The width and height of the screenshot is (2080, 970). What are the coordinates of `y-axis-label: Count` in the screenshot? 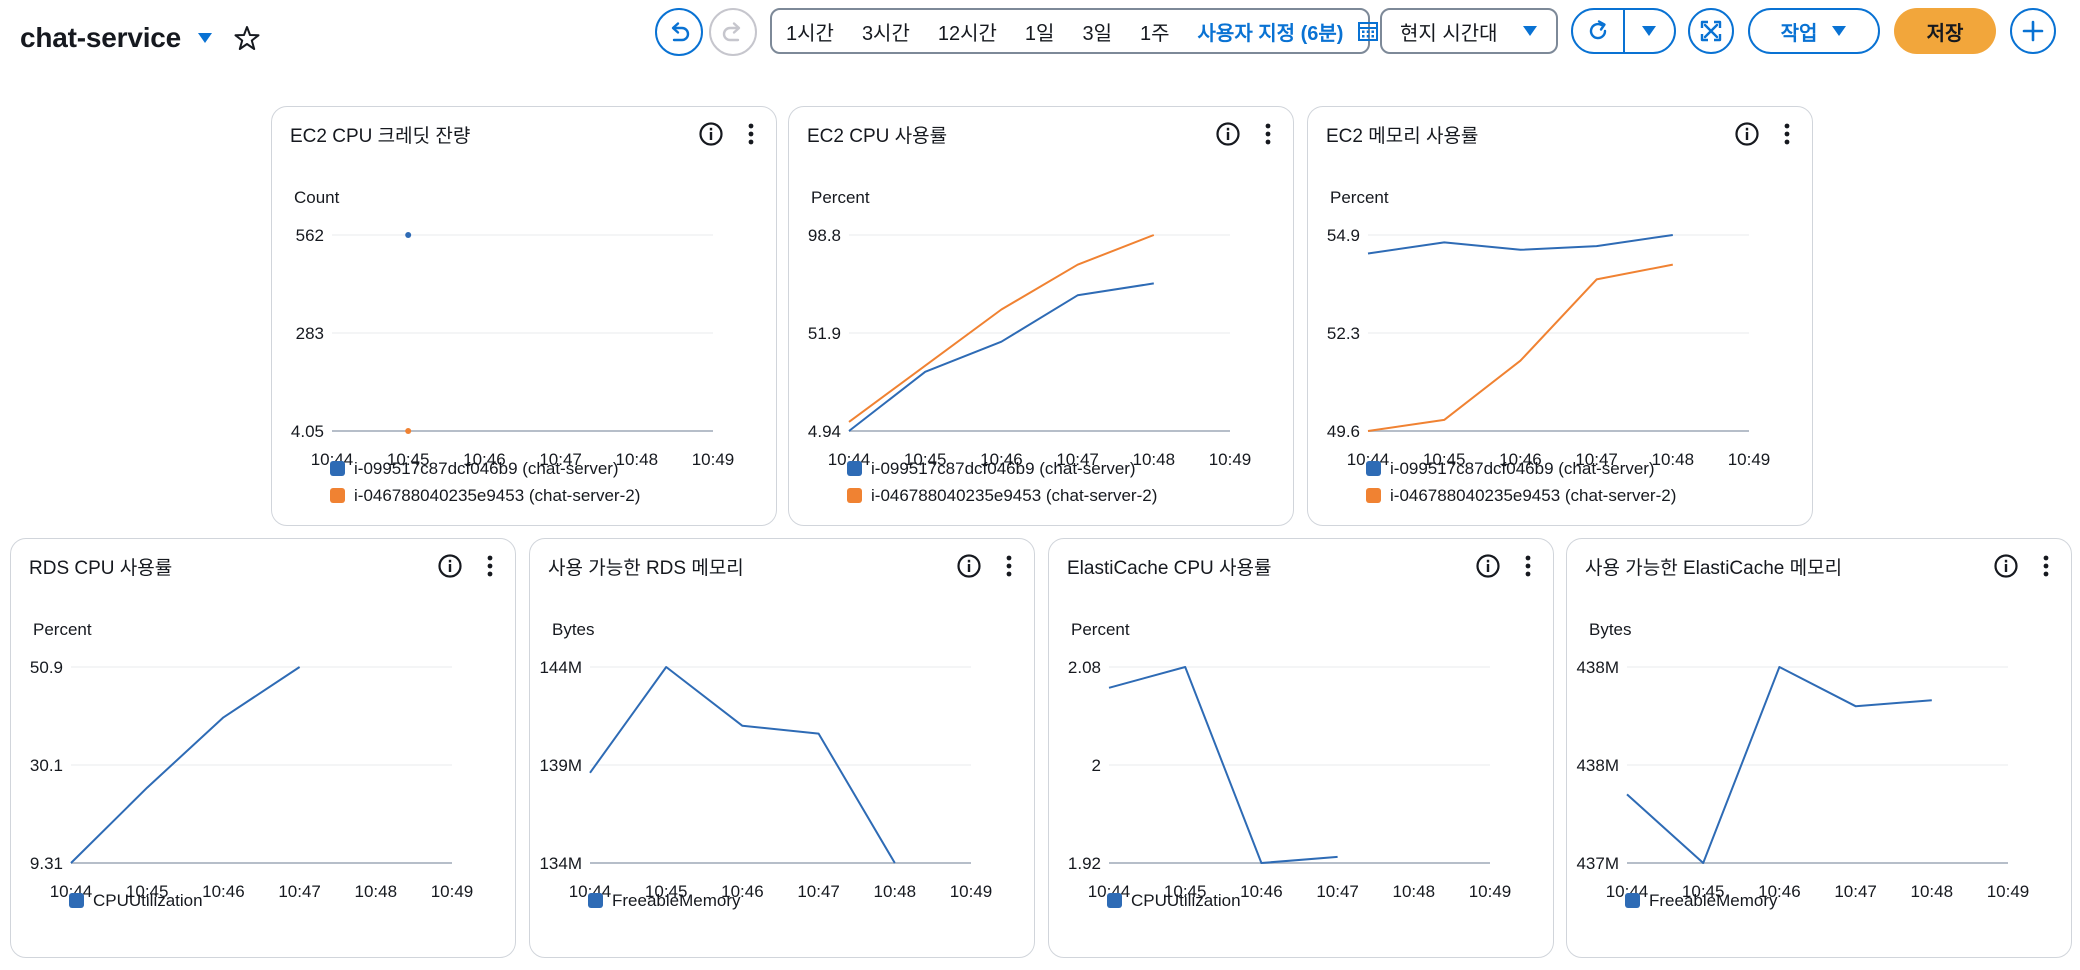 It's located at (317, 197).